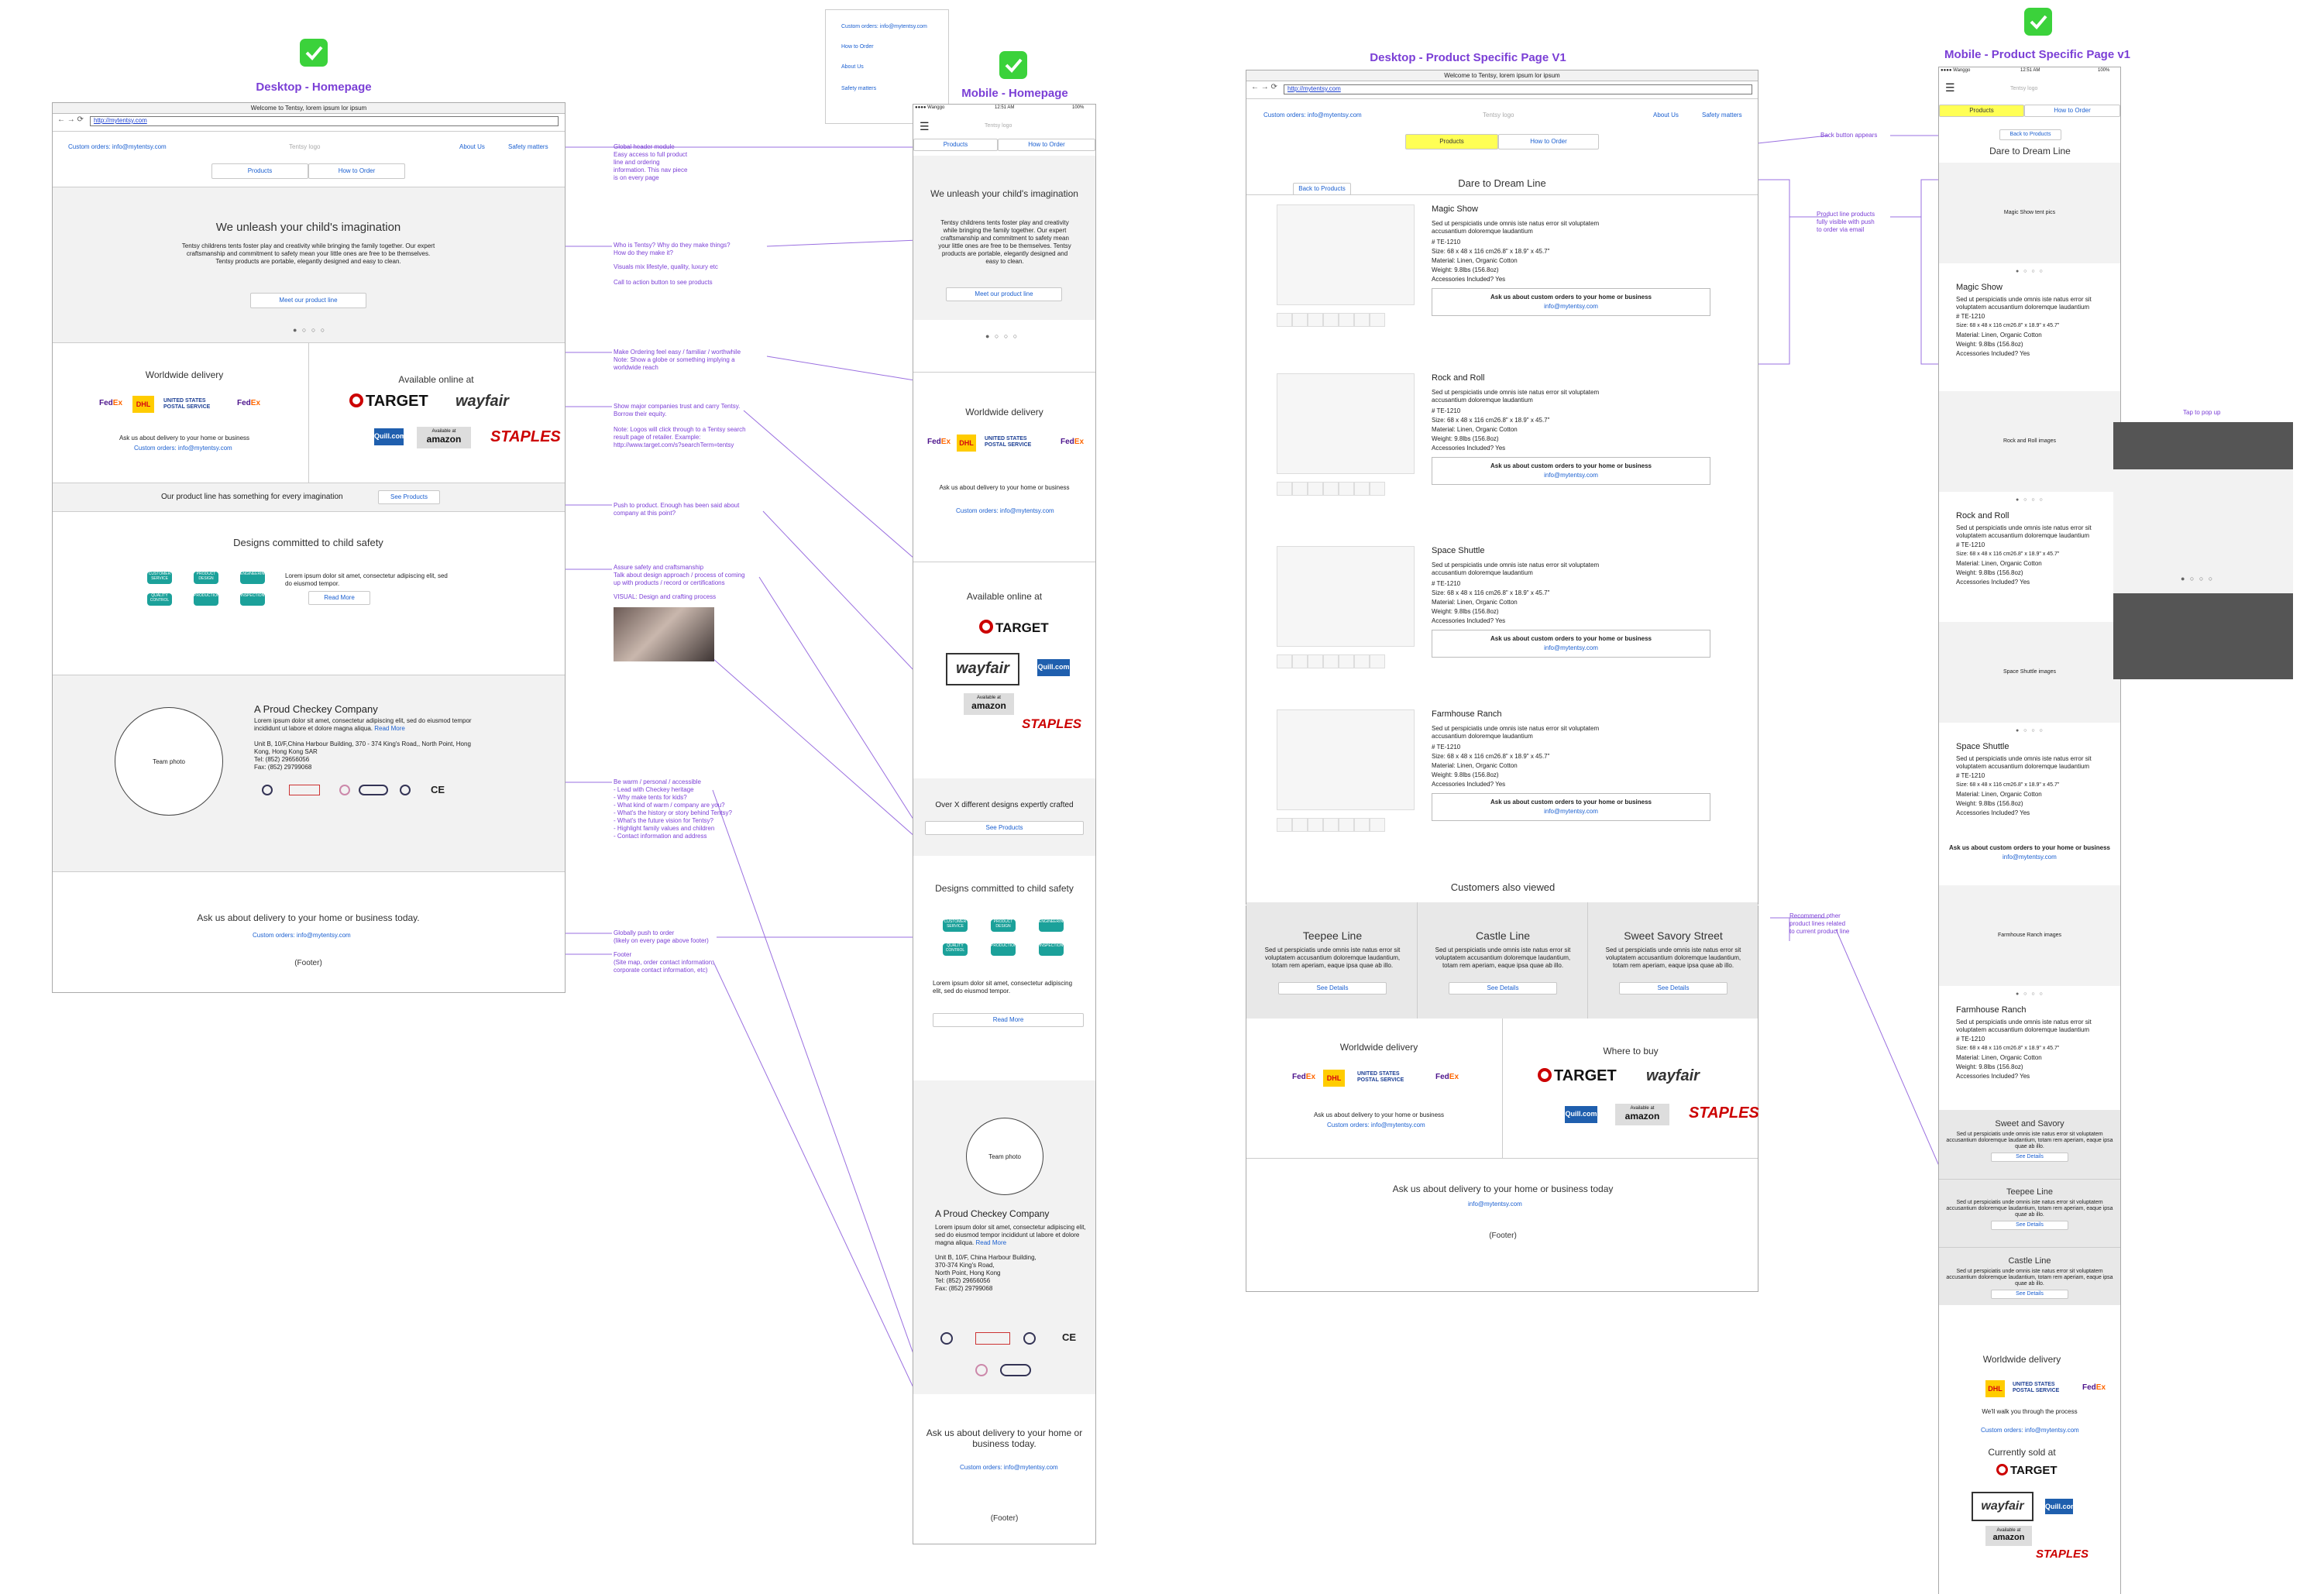 The height and width of the screenshot is (1594, 2324). I want to click on also-sweet-details-button: See Details, so click(1673, 989).